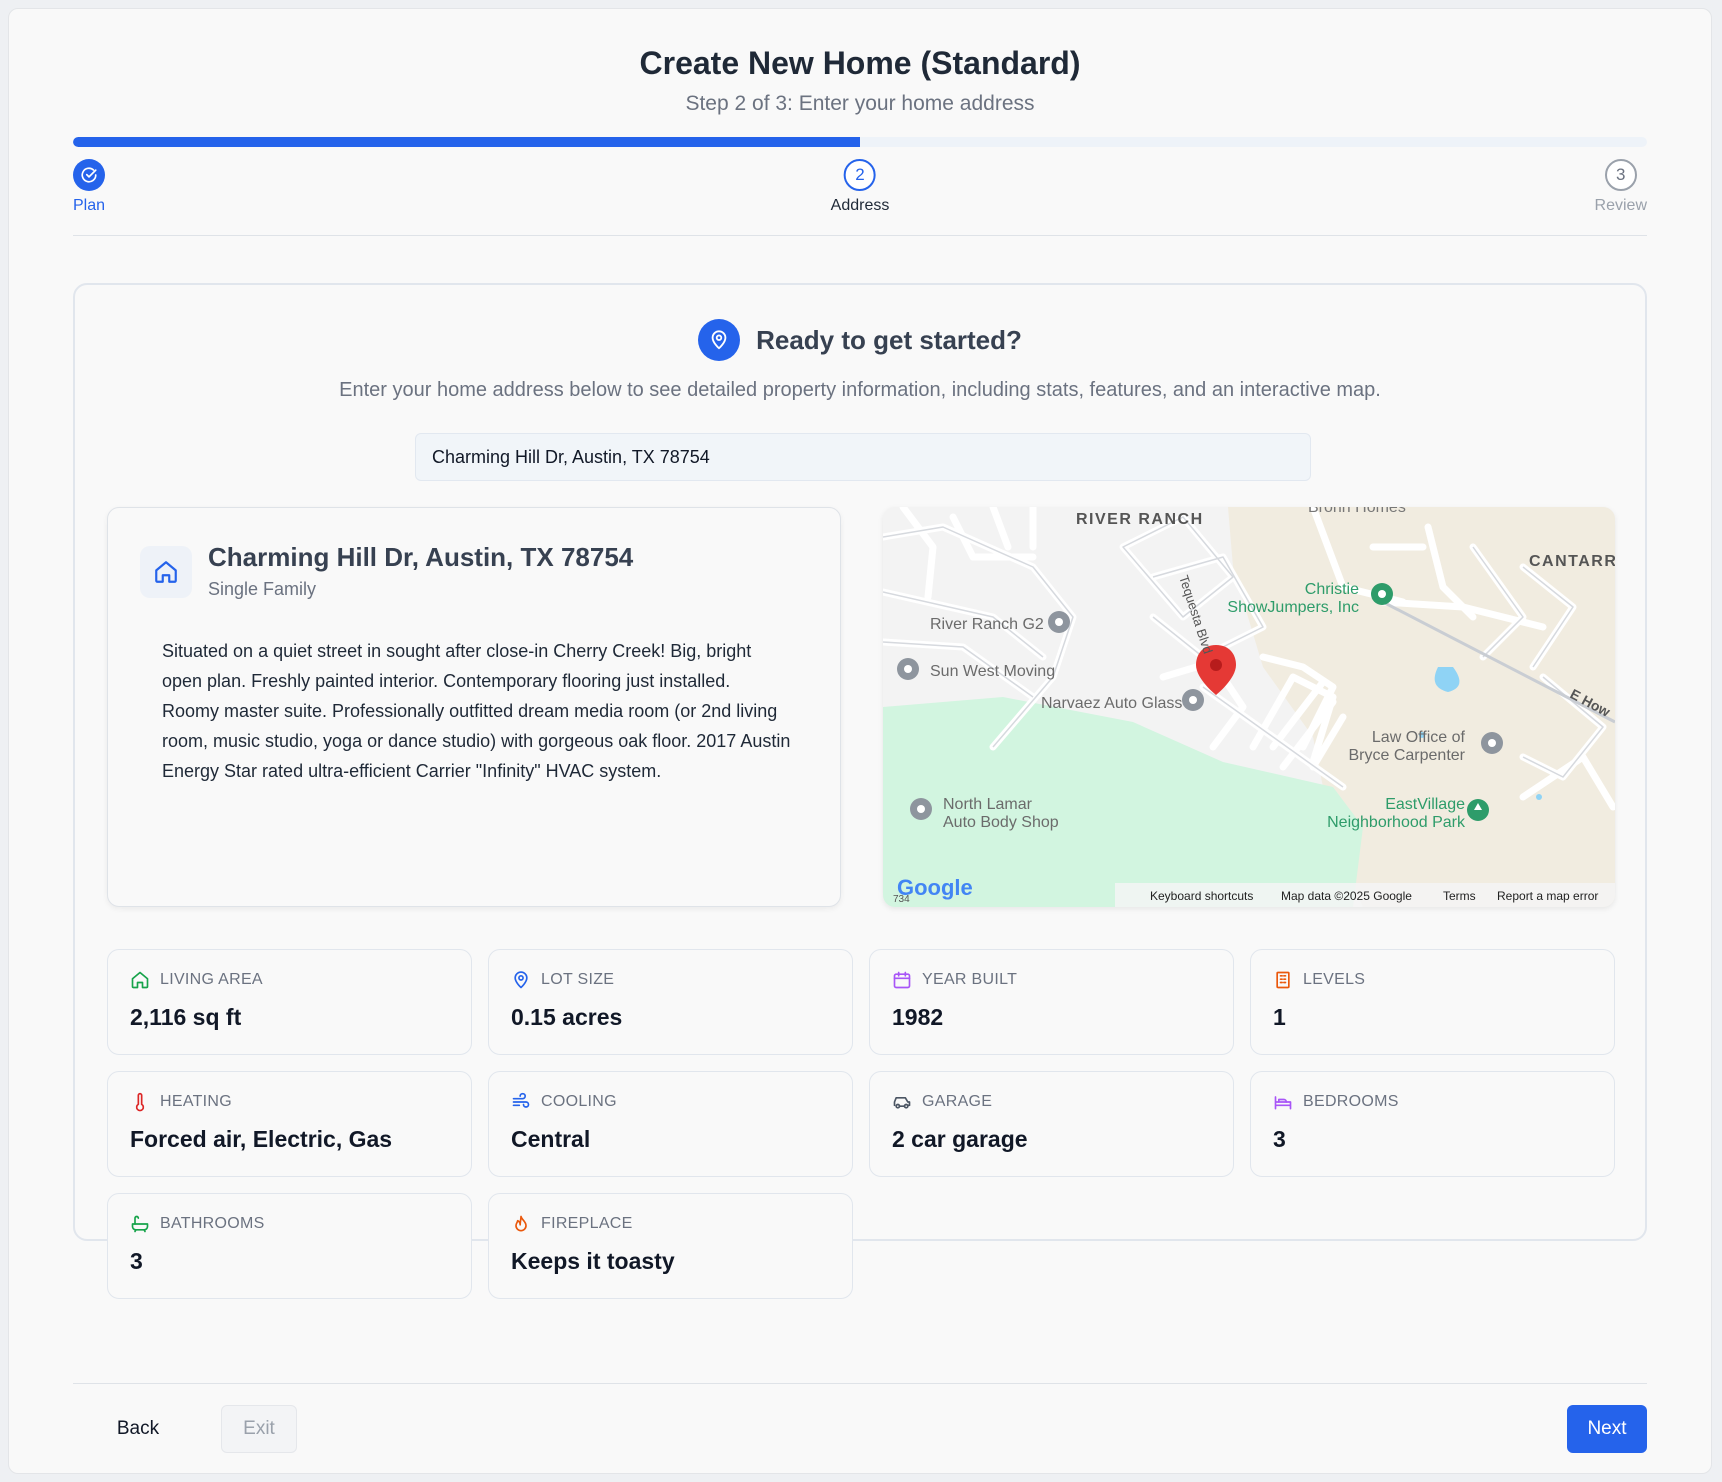 This screenshot has height=1482, width=1722. I want to click on wind-icon, so click(521, 1100).